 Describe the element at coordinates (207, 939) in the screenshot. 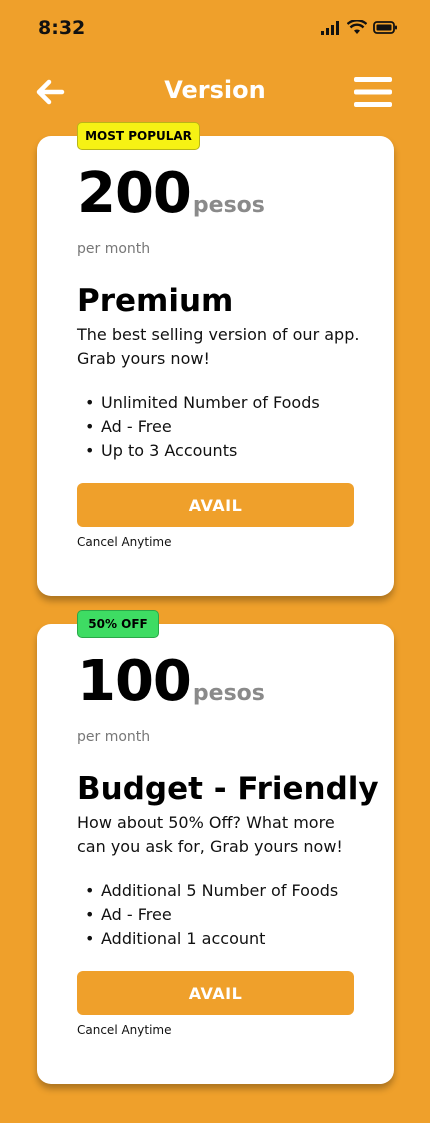

I see `feature-item: Additional 1 account` at that location.